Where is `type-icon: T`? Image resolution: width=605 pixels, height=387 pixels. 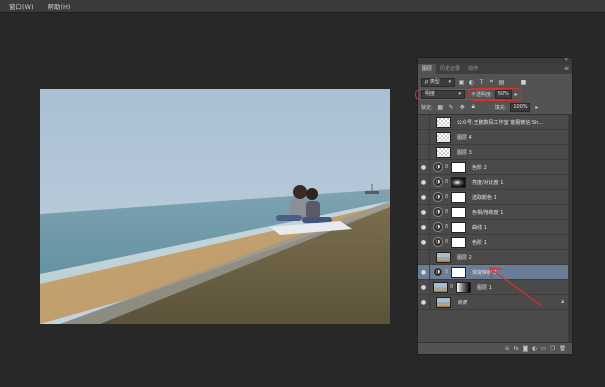 type-icon: T is located at coordinates (481, 82).